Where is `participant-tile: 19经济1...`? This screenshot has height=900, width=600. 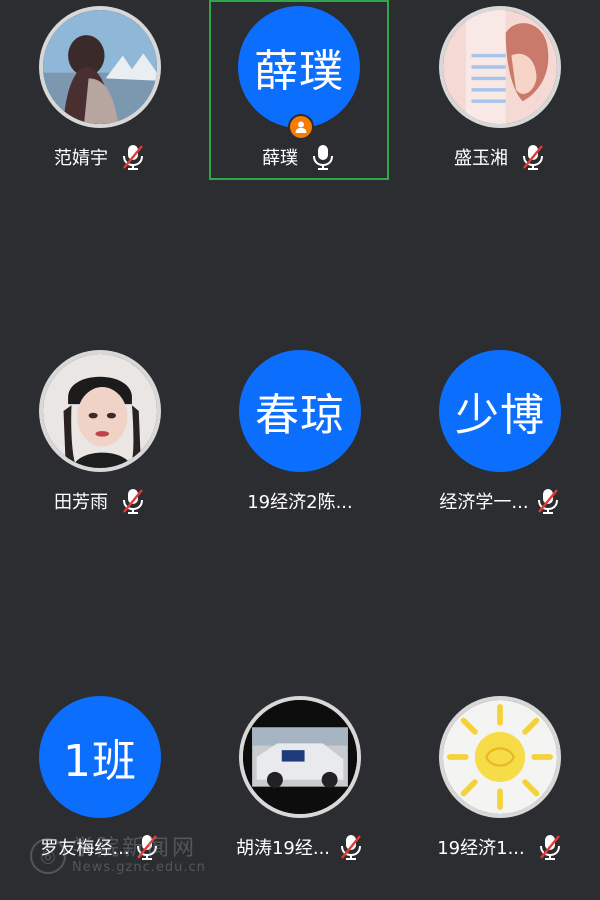 participant-tile: 19经济1... is located at coordinates (500, 780).